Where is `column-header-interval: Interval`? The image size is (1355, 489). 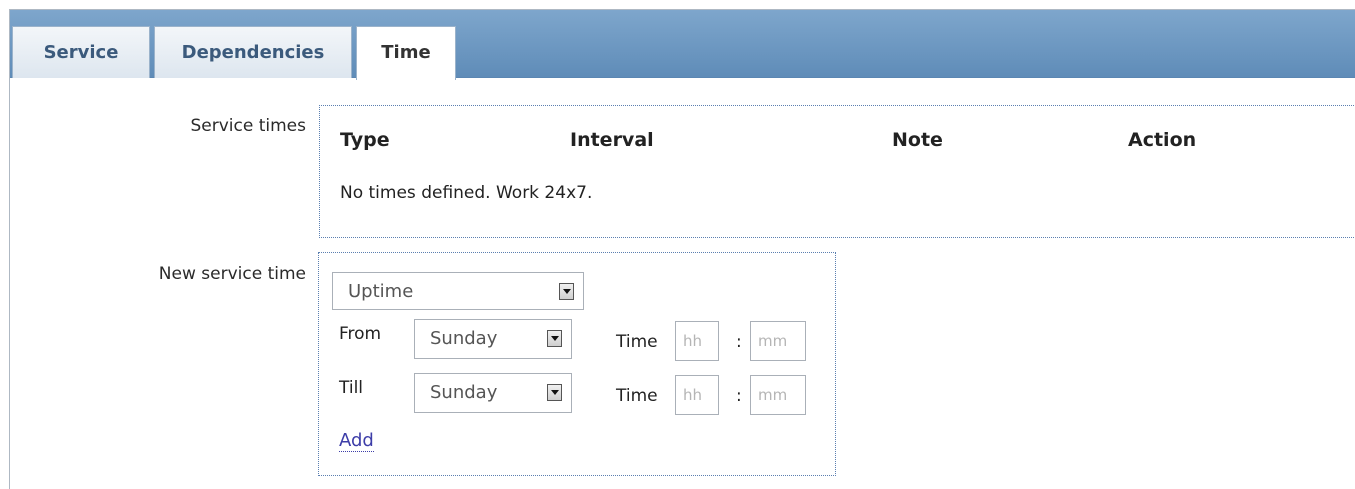 column-header-interval: Interval is located at coordinates (612, 140).